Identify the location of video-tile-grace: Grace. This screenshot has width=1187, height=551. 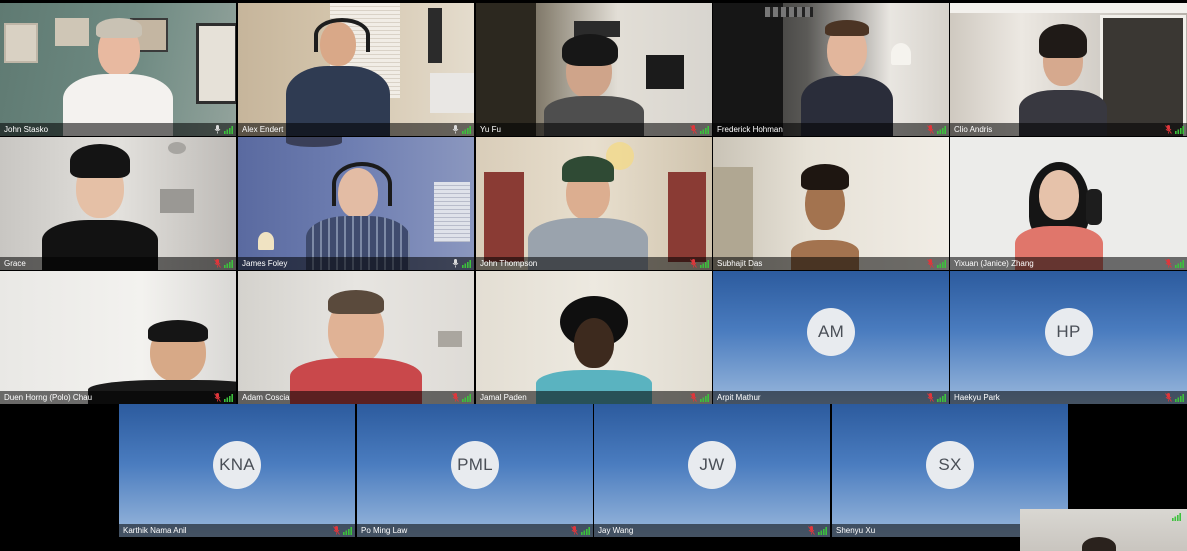
(118, 203).